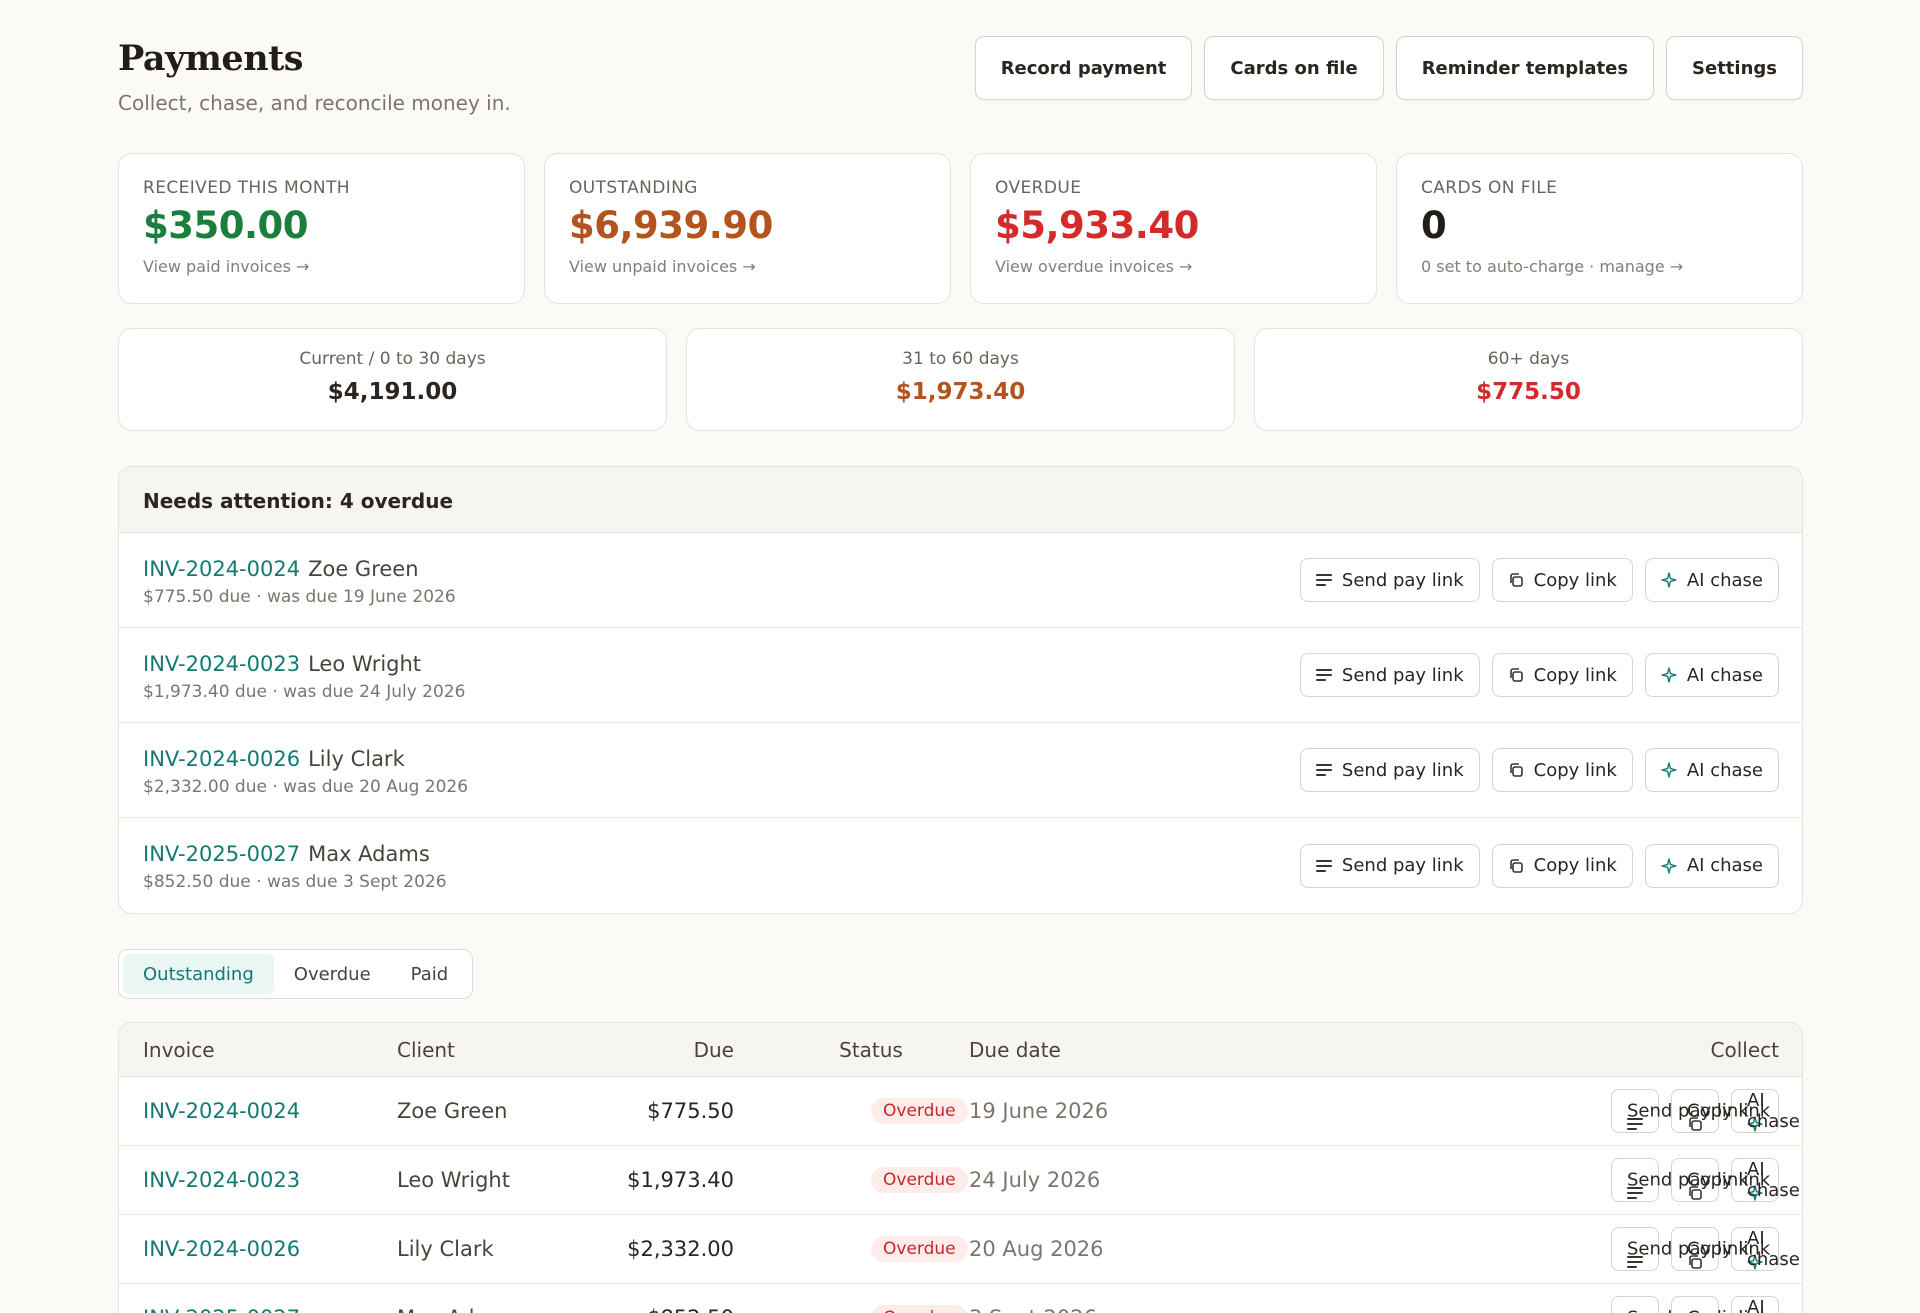  I want to click on aging-label: 60+ days, so click(1528, 359).